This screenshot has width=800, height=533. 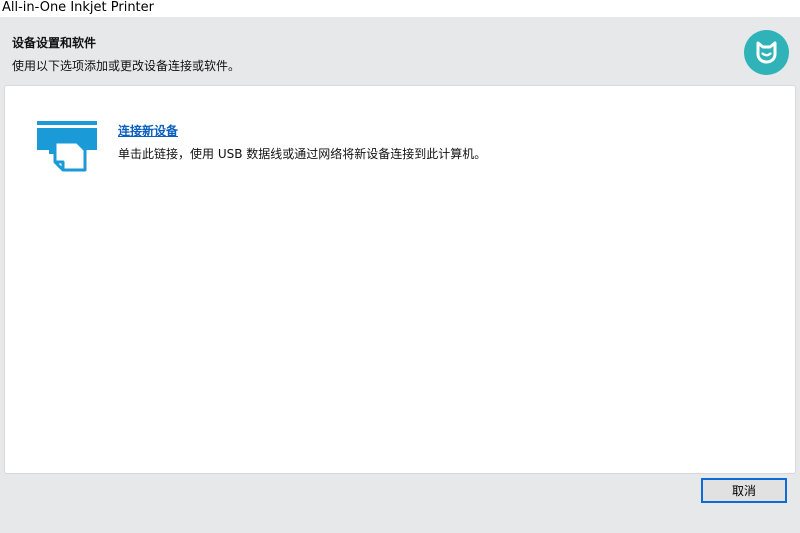 I want to click on connect-new-device-link: 连接新设备, so click(x=148, y=130).